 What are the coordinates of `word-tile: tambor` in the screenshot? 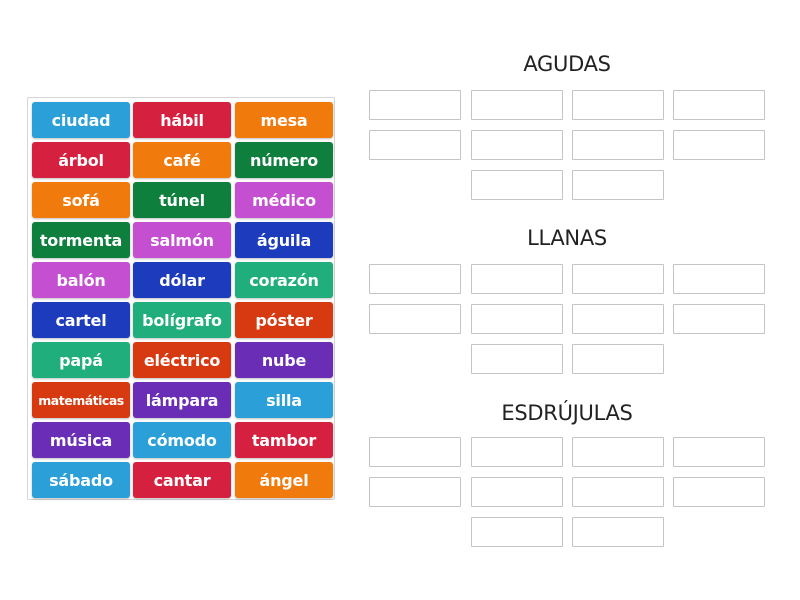 It's located at (284, 440).